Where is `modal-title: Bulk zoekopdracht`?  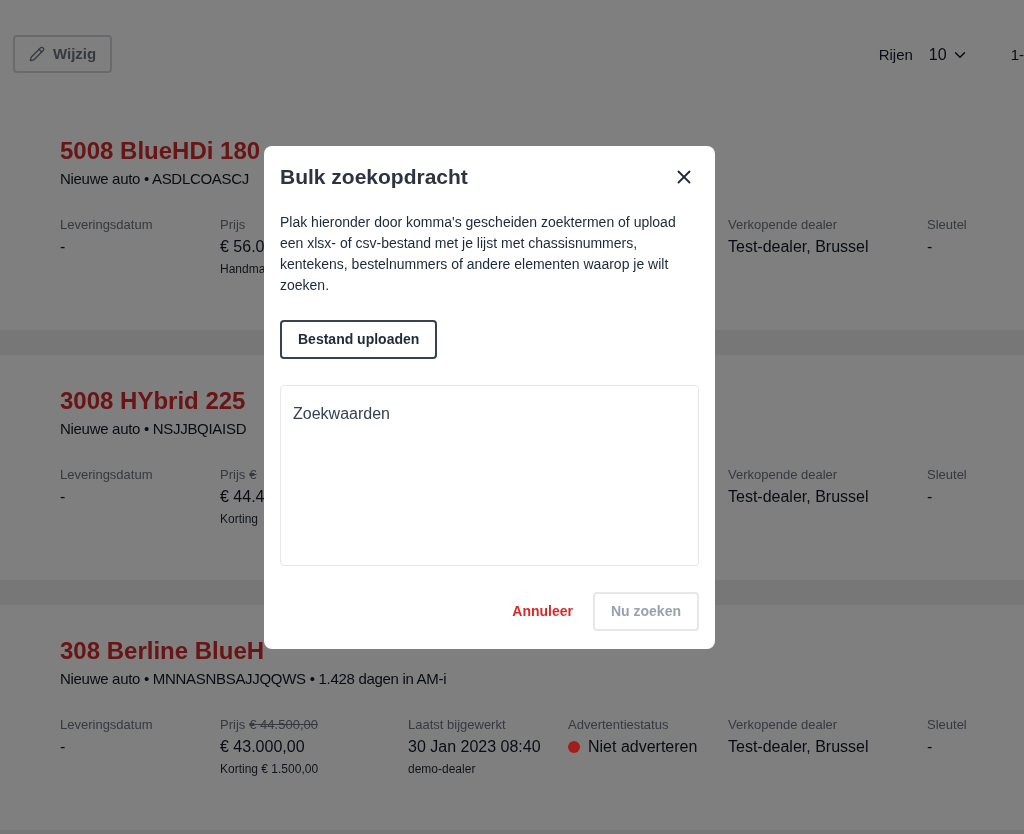
modal-title: Bulk zoekopdracht is located at coordinates (374, 177).